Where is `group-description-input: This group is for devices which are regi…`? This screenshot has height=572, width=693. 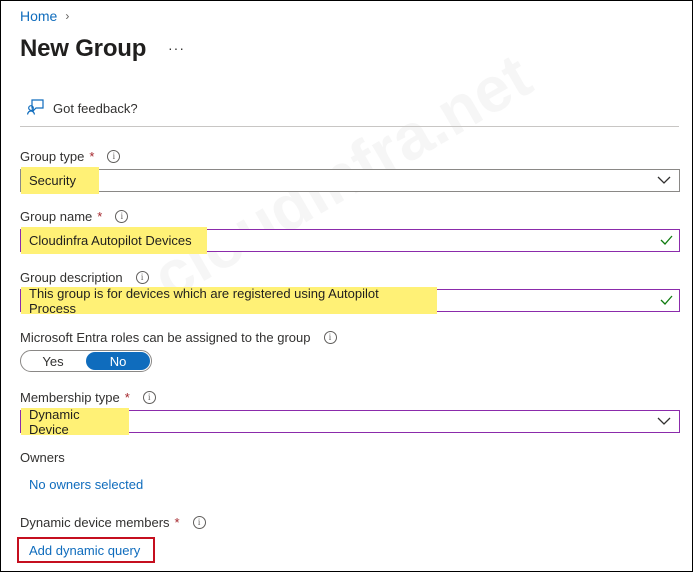 group-description-input: This group is for devices which are regi… is located at coordinates (350, 301).